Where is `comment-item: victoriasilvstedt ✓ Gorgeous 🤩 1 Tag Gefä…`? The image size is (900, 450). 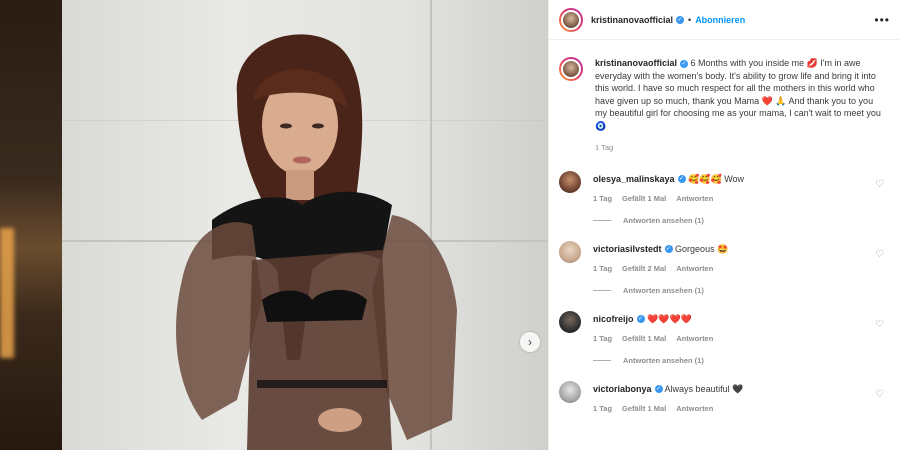 comment-item: victoriasilvstedt ✓ Gorgeous 🤩 1 Tag Gefä… is located at coordinates (724, 267).